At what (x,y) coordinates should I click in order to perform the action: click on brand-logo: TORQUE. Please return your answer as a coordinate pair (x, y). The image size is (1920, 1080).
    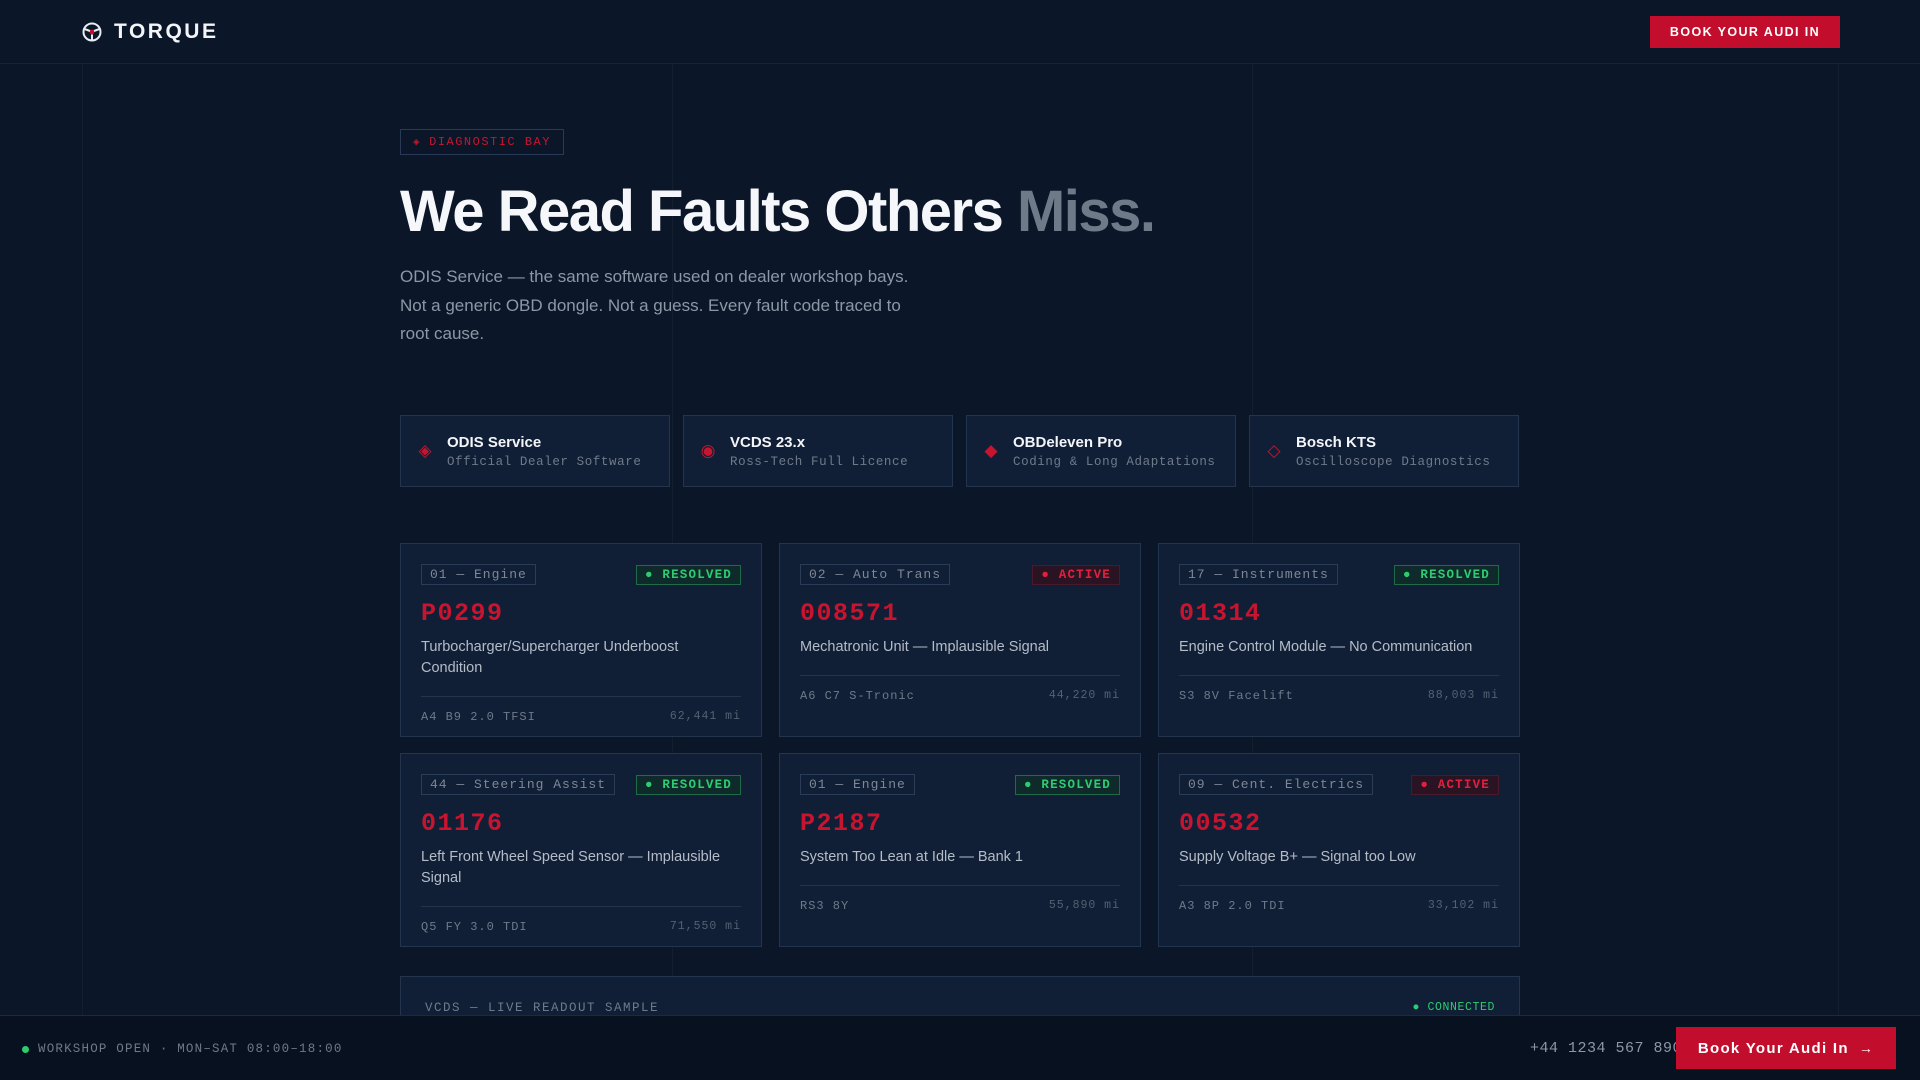
    Looking at the image, I should click on (150, 32).